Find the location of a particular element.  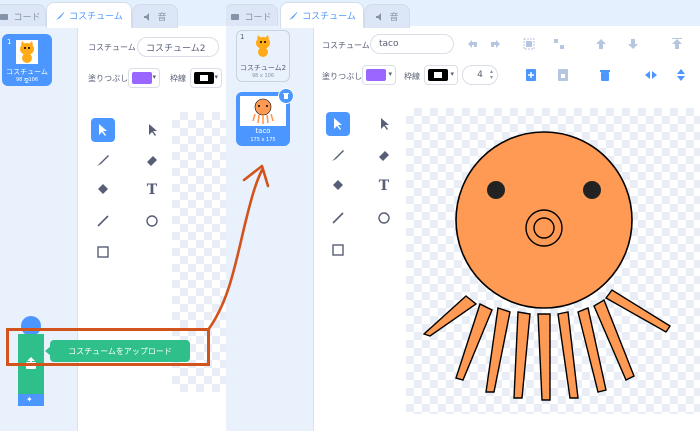

annotation-arrow is located at coordinates (238, 248).